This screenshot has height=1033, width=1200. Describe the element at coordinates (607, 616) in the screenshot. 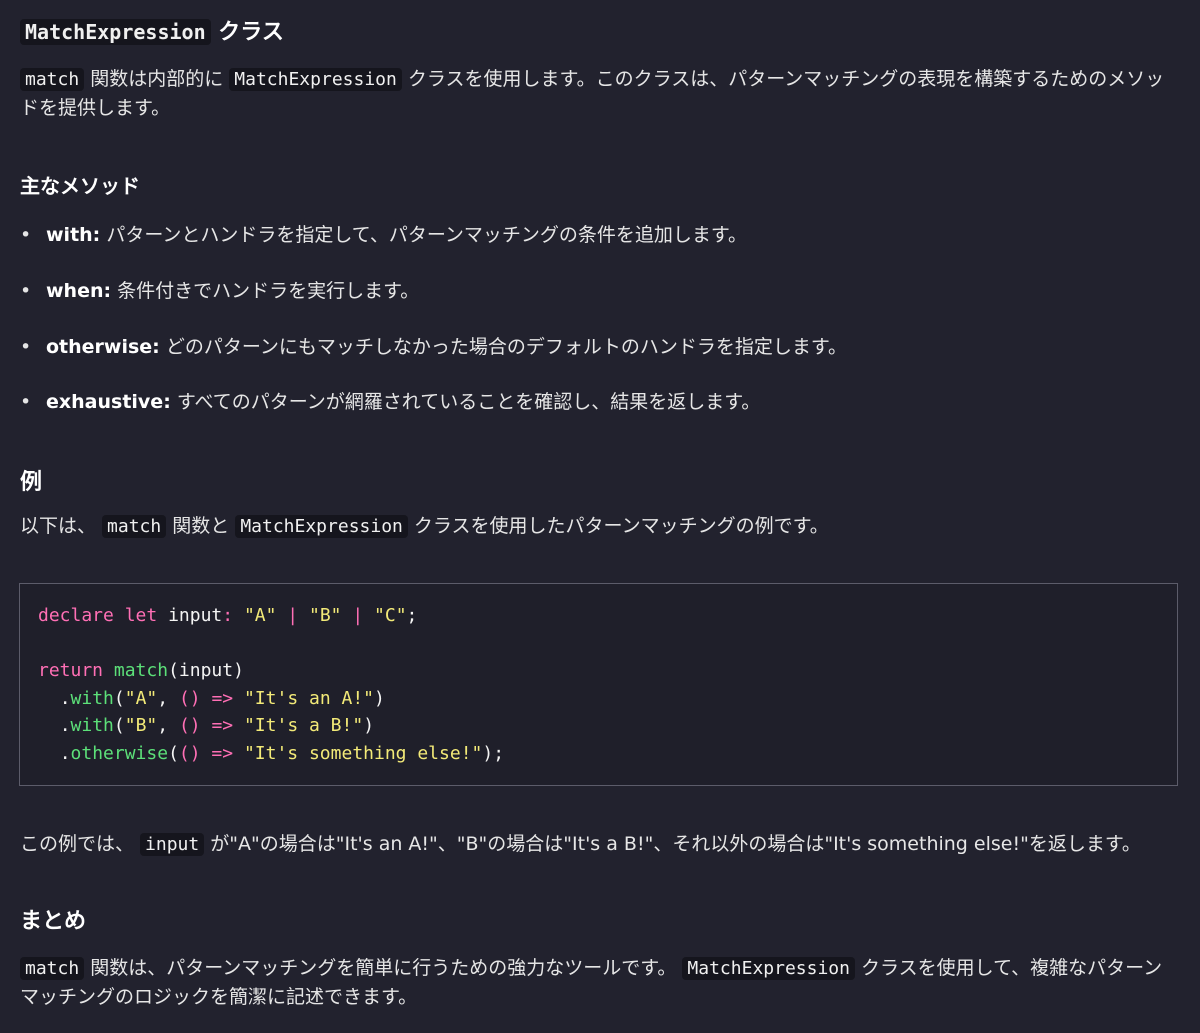

I see `code-line: declare let input: "A" | "B" | "C";` at that location.